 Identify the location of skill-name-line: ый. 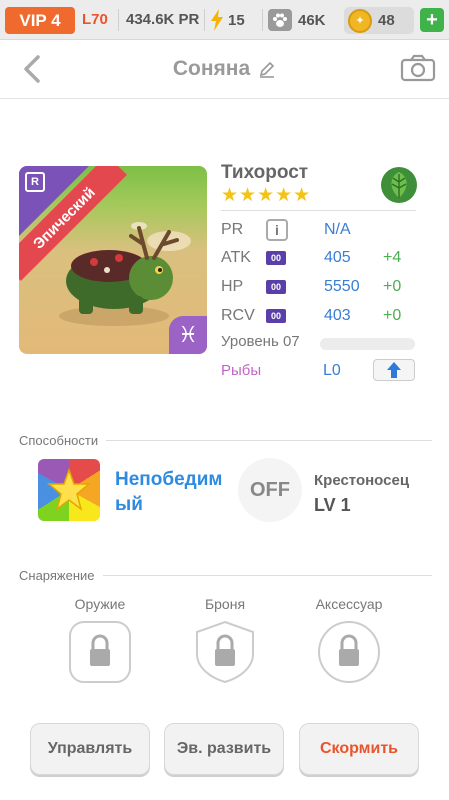
(129, 504).